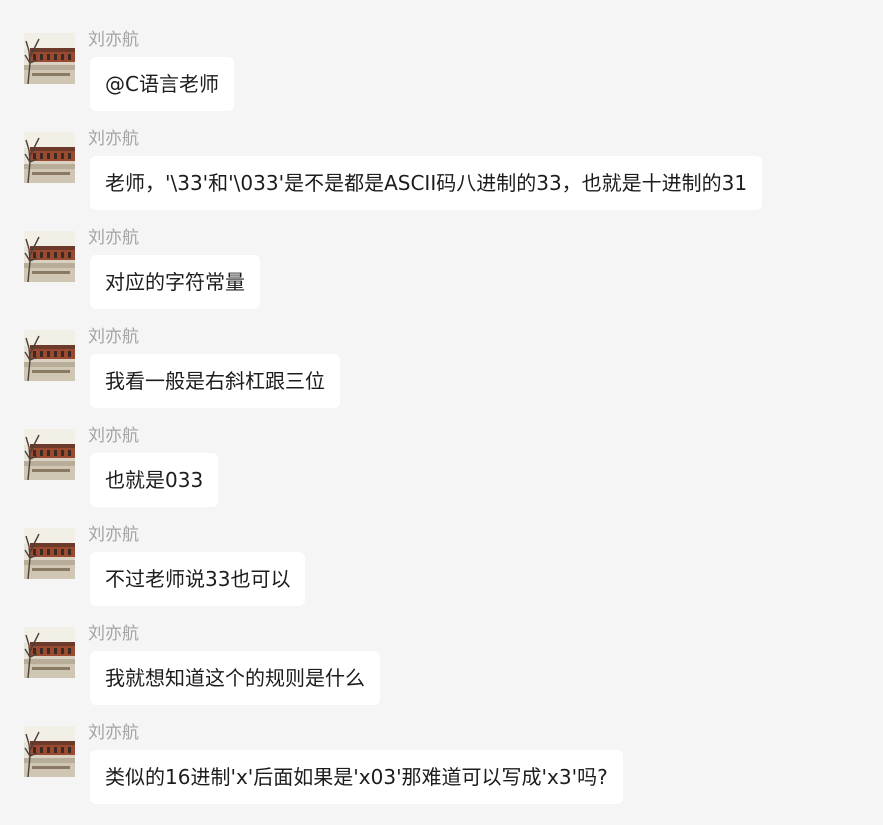 The width and height of the screenshot is (883, 825). What do you see at coordinates (154, 480) in the screenshot?
I see `message-bubble: 也就是033` at bounding box center [154, 480].